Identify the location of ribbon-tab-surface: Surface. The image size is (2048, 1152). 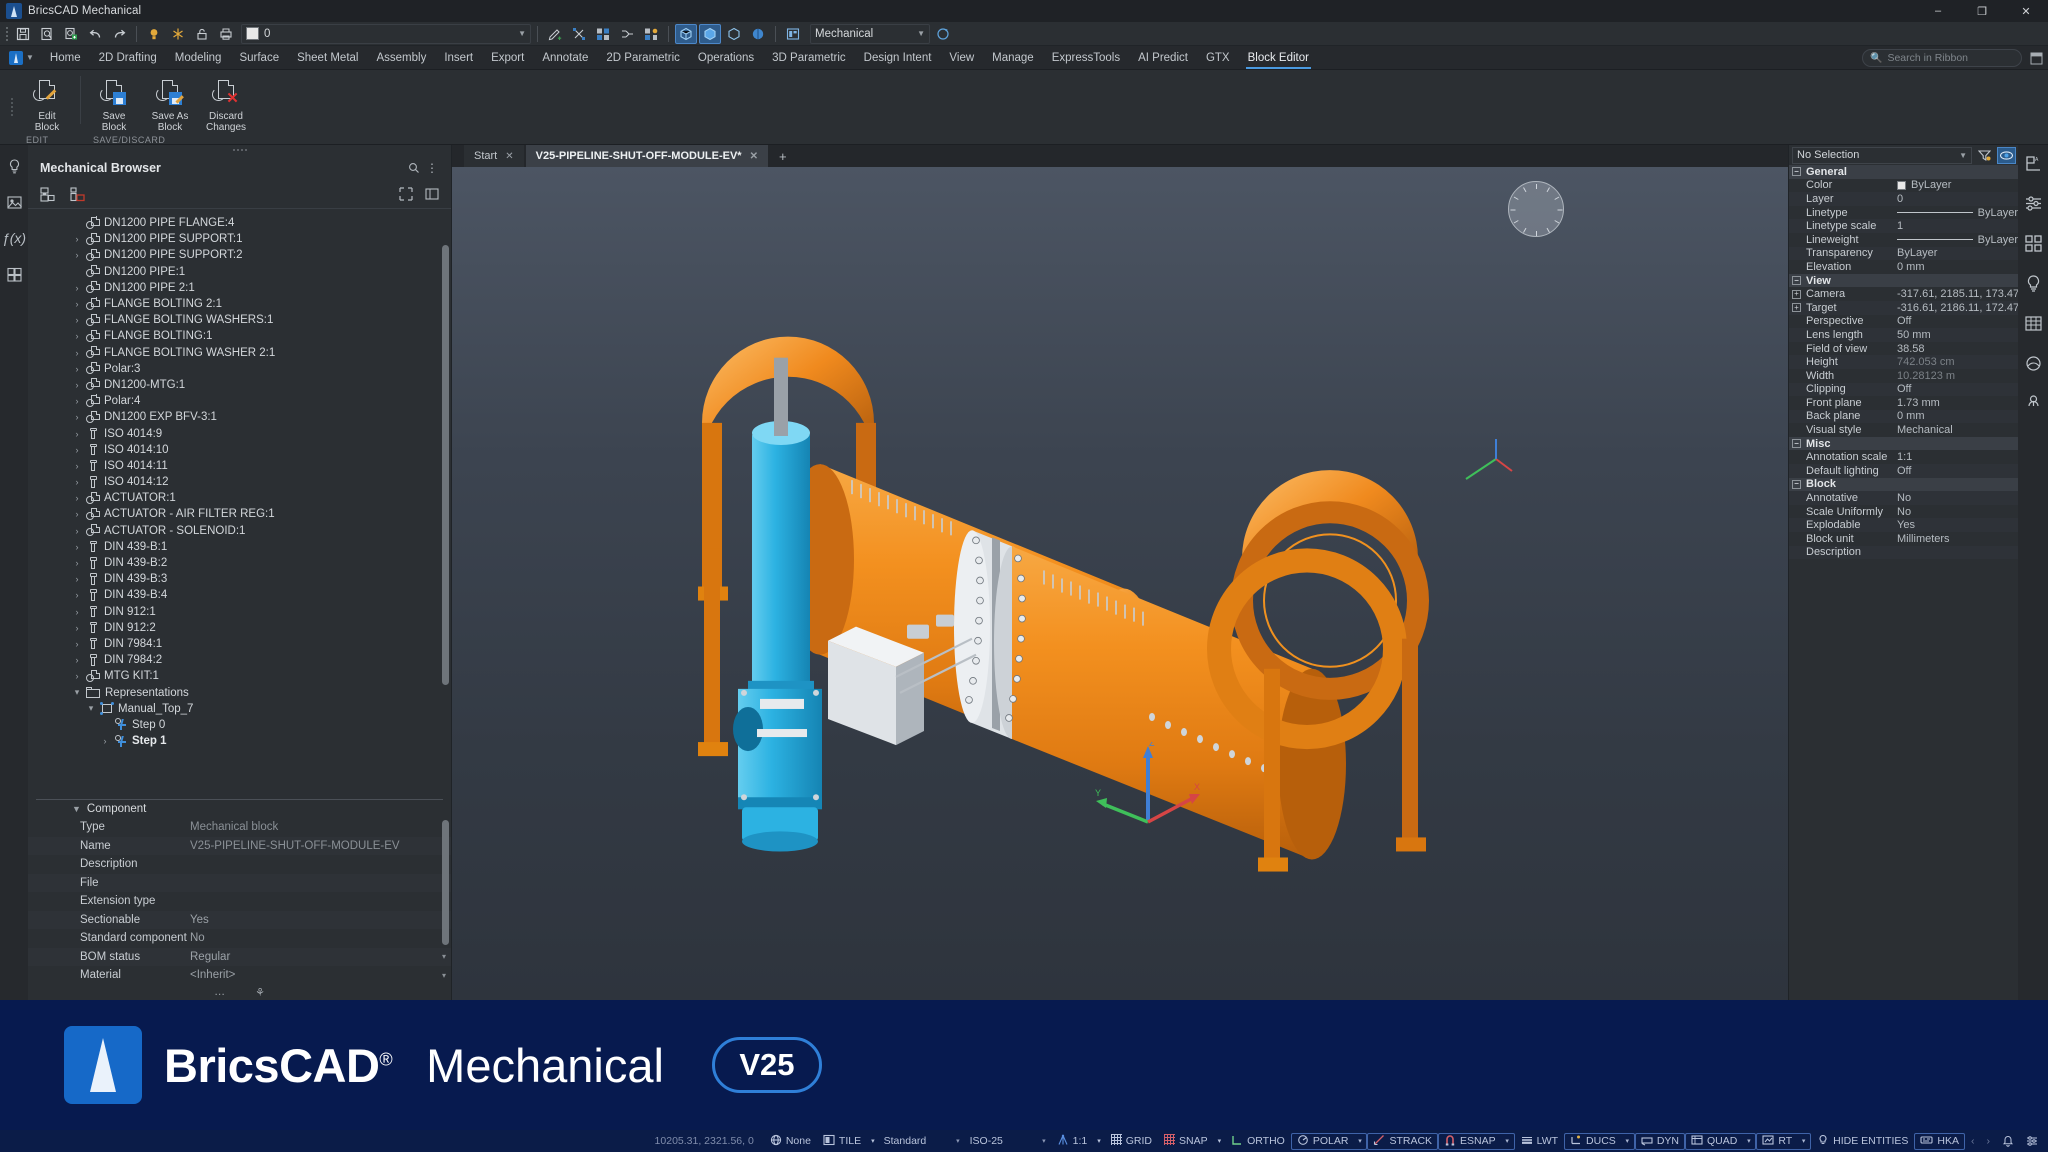
(259, 57).